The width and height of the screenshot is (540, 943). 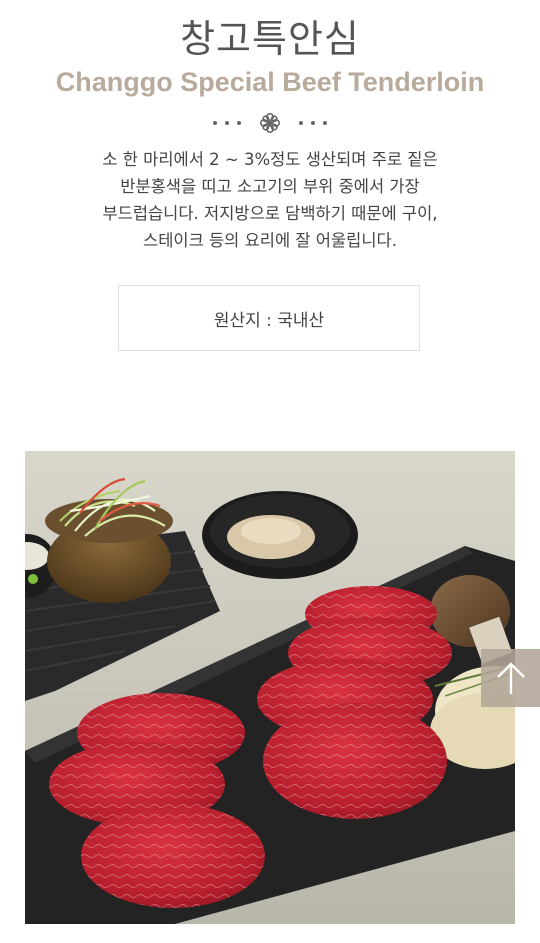 I want to click on scroll-top-button, so click(x=510, y=678).